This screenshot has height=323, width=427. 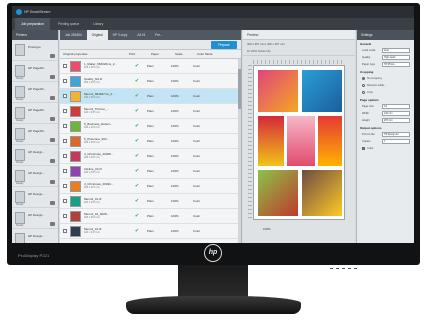 What do you see at coordinates (299, 142) in the screenshot?
I see `preview-sheet` at bounding box center [299, 142].